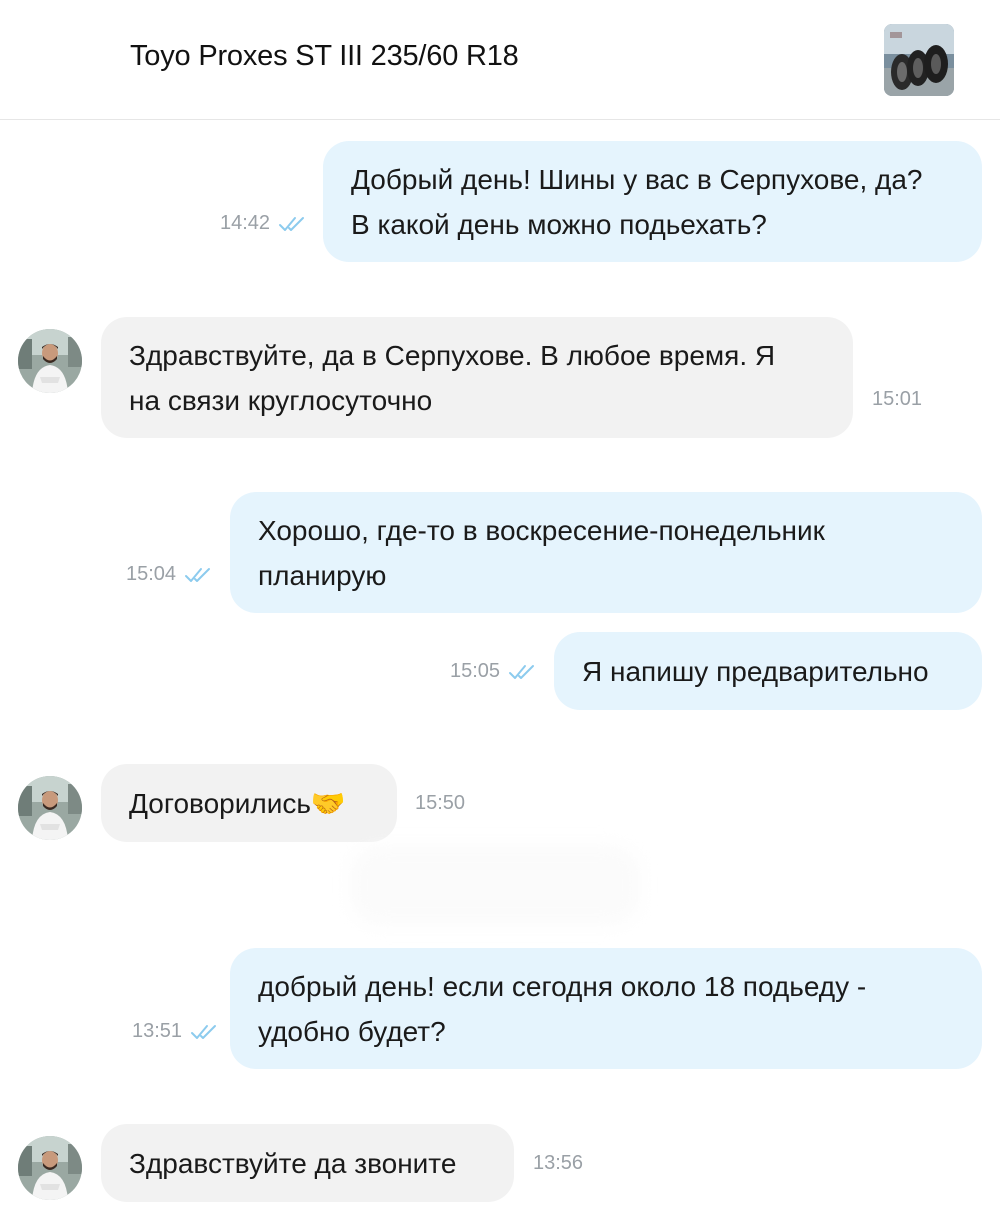 This screenshot has width=1000, height=1205. I want to click on message-bubble: Договорились🤝, so click(249, 803).